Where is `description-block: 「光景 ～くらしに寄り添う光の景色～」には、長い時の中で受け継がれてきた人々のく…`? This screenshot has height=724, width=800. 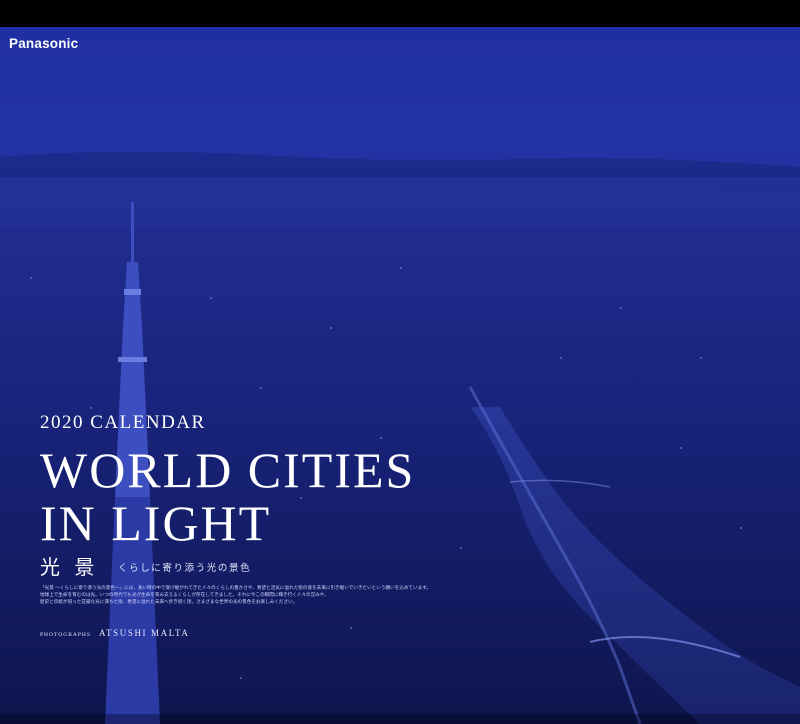 description-block: 「光景 ～くらしに寄り添う光の景色～」には、長い時の中で受け継がれてきた人々のく… is located at coordinates (240, 596).